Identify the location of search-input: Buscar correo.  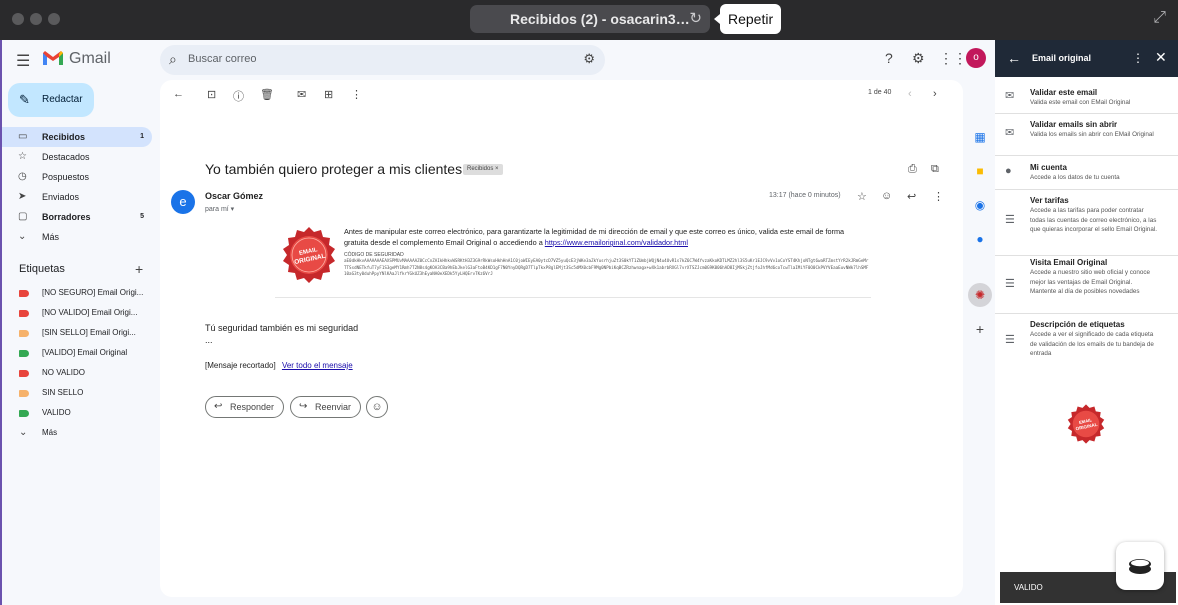
(222, 59).